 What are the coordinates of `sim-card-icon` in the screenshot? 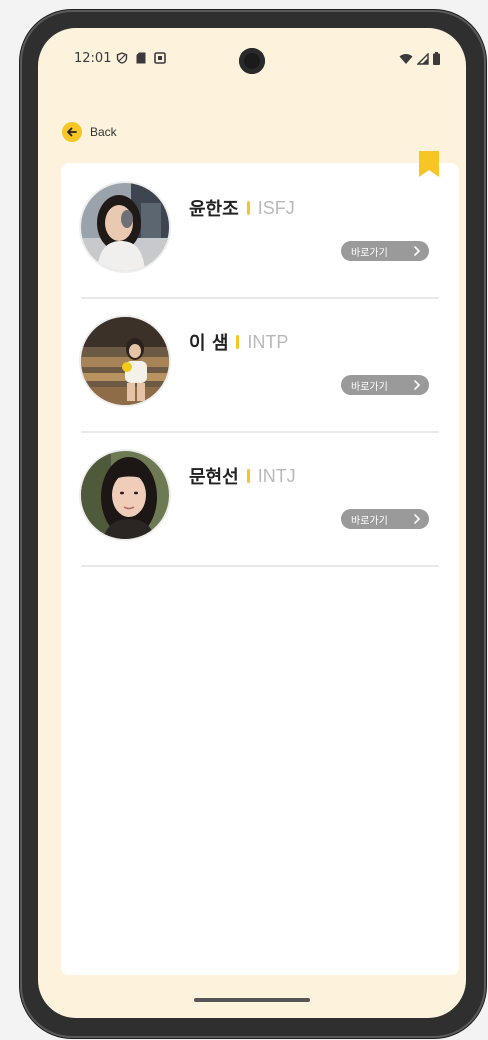 It's located at (141, 58).